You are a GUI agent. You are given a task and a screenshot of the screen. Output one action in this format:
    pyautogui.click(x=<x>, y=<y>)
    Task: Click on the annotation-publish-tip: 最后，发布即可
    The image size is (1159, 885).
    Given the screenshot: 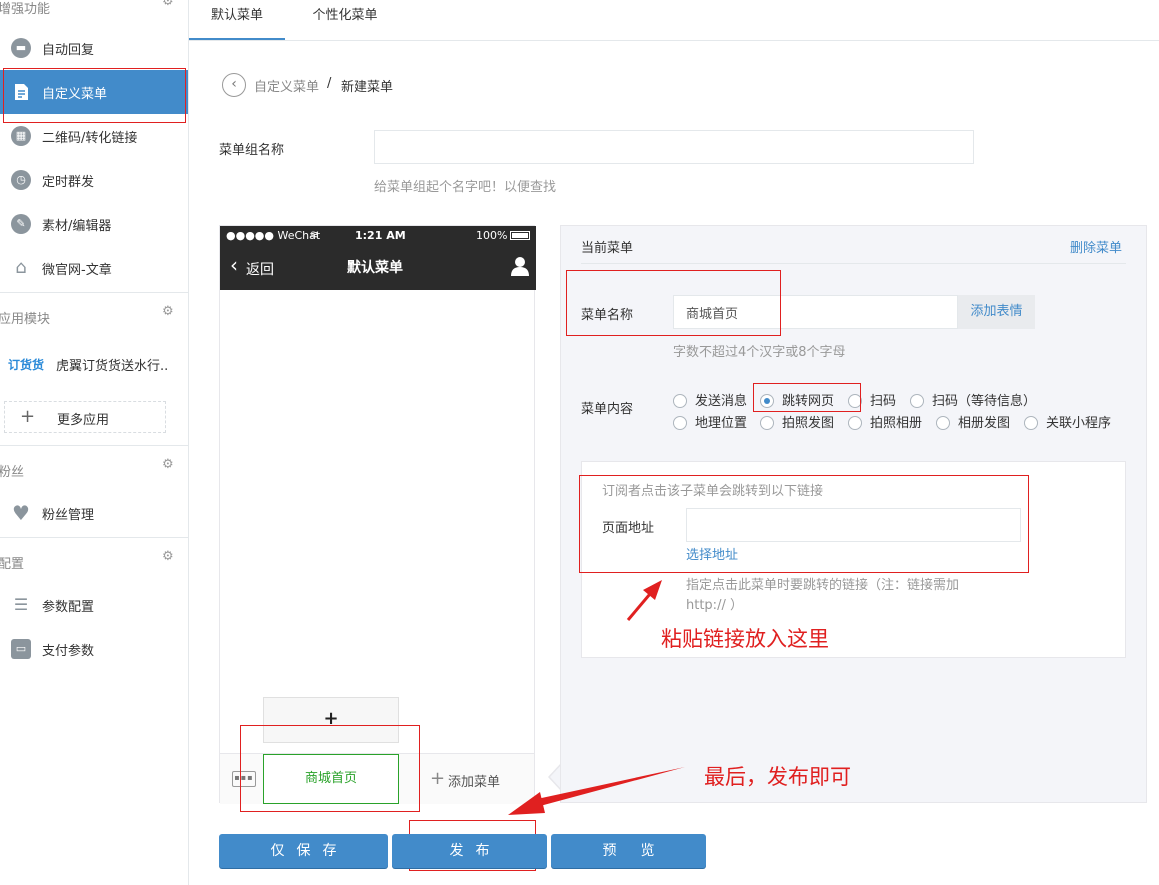 What is the action you would take?
    pyautogui.click(x=777, y=777)
    